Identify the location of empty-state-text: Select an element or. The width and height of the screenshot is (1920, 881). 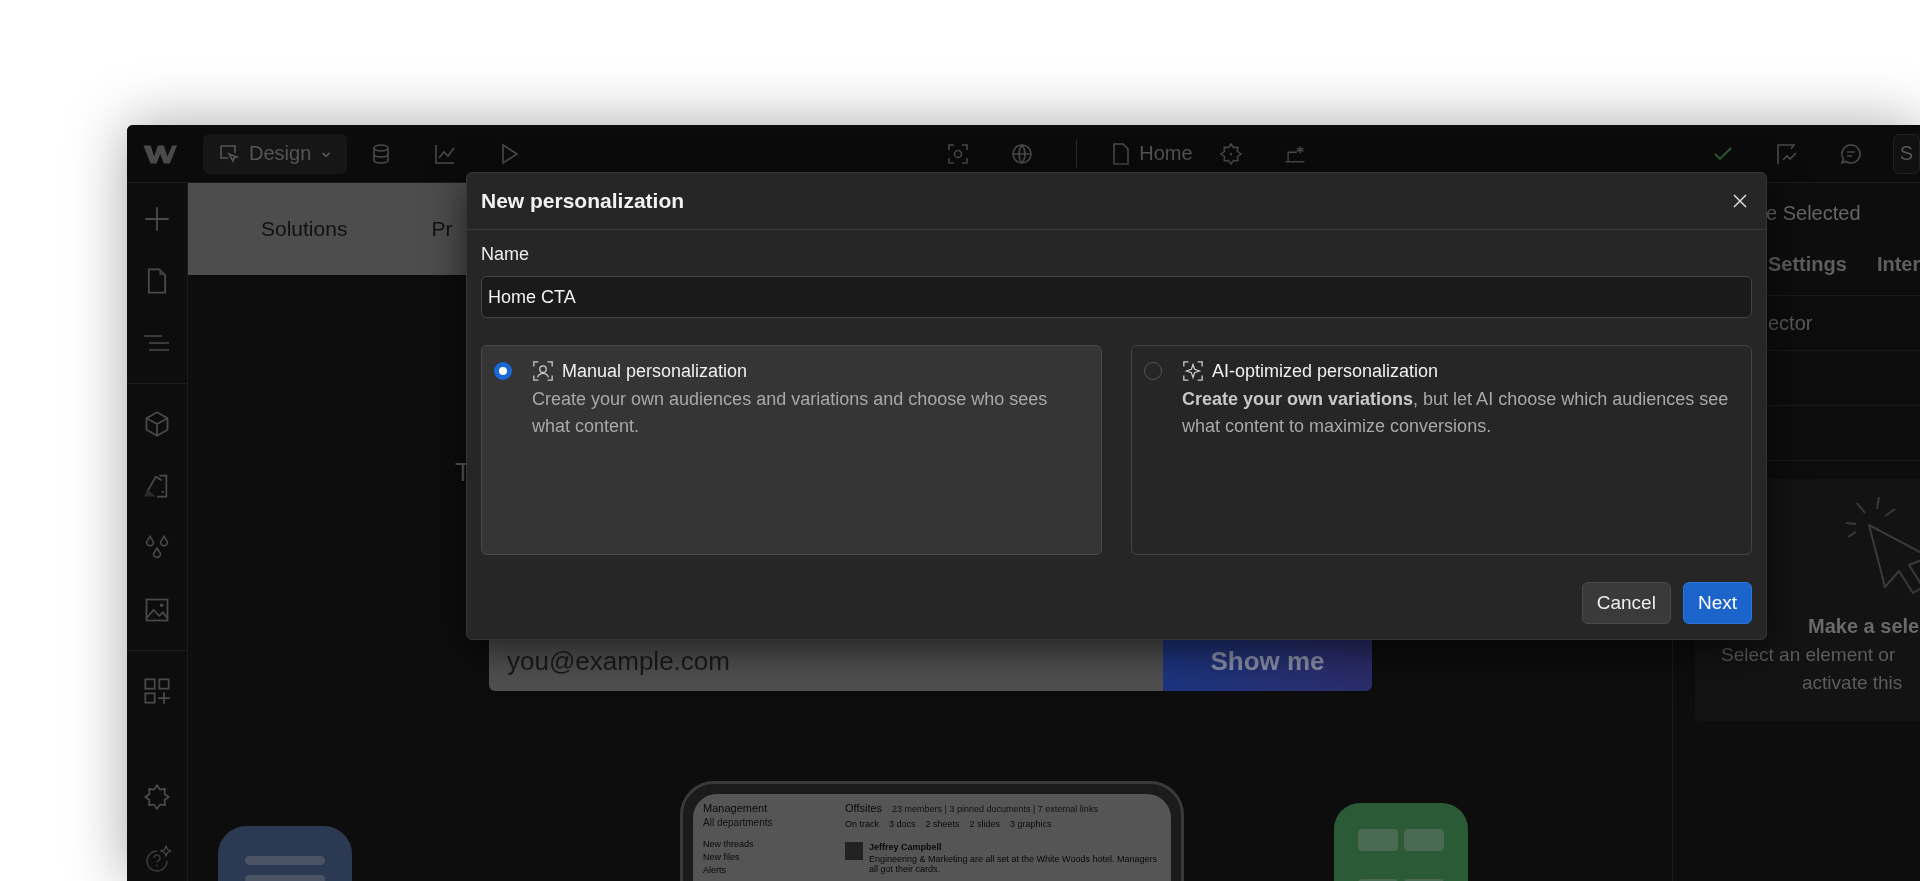
(1809, 655).